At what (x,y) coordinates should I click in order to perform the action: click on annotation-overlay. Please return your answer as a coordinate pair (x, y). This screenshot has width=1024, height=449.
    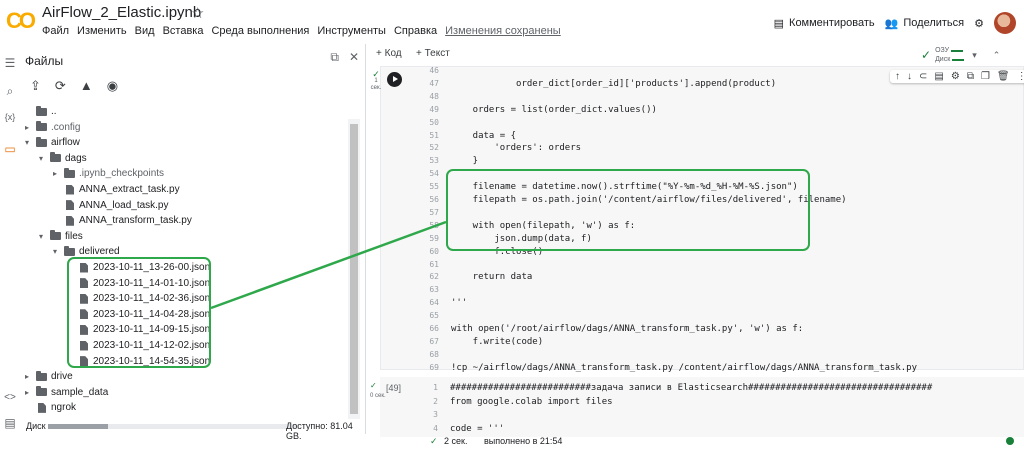
    Looking at the image, I should click on (328, 265).